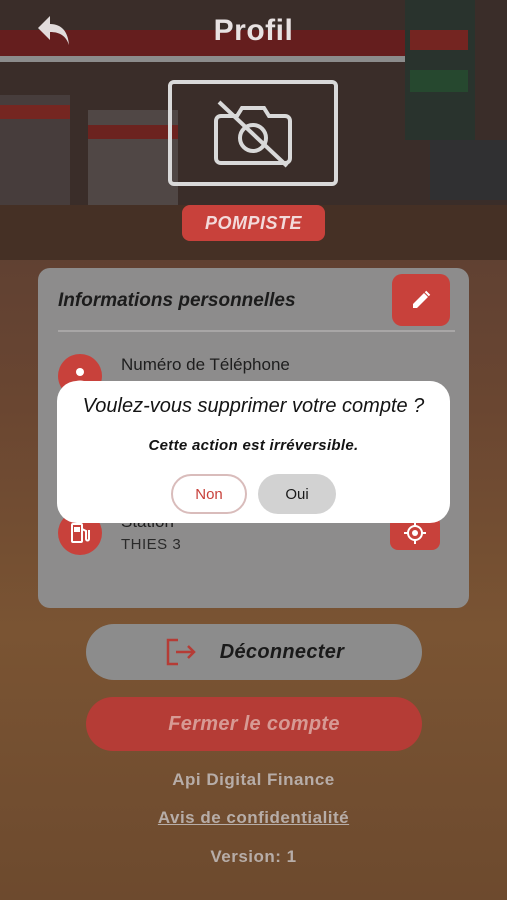 This screenshot has height=900, width=507. Describe the element at coordinates (253, 818) in the screenshot. I see `privacy-link: Avis de confidentialité` at that location.